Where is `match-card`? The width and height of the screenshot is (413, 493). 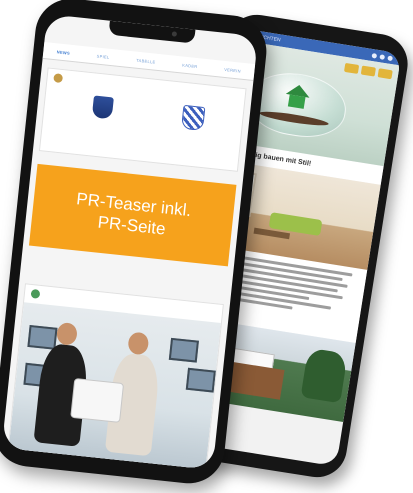
match-card is located at coordinates (142, 119).